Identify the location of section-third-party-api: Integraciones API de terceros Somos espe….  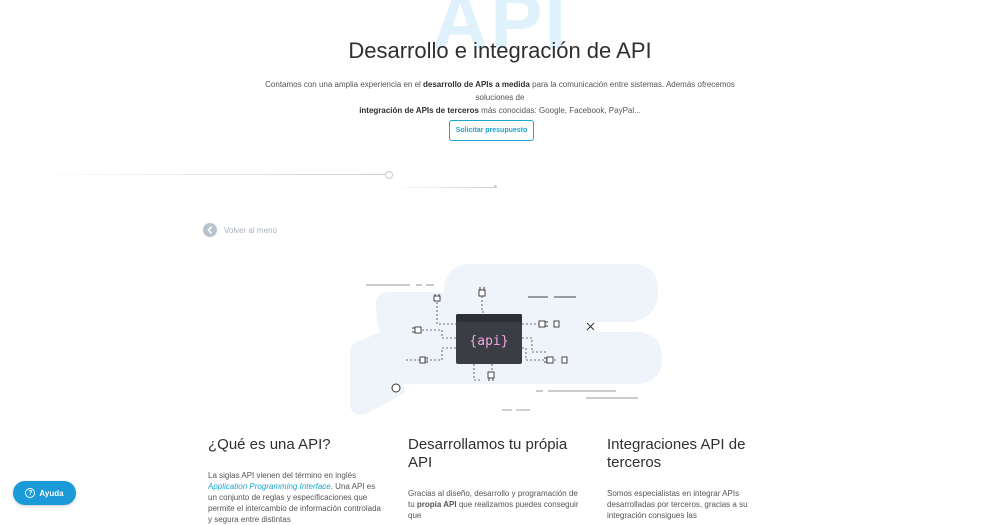
(694, 478).